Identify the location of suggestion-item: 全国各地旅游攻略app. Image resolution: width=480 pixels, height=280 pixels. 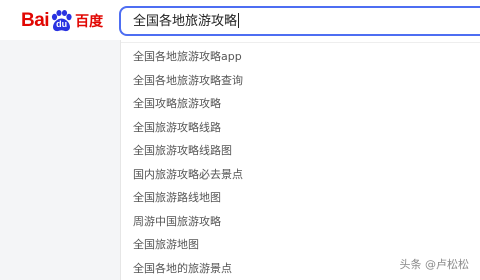
(300, 57).